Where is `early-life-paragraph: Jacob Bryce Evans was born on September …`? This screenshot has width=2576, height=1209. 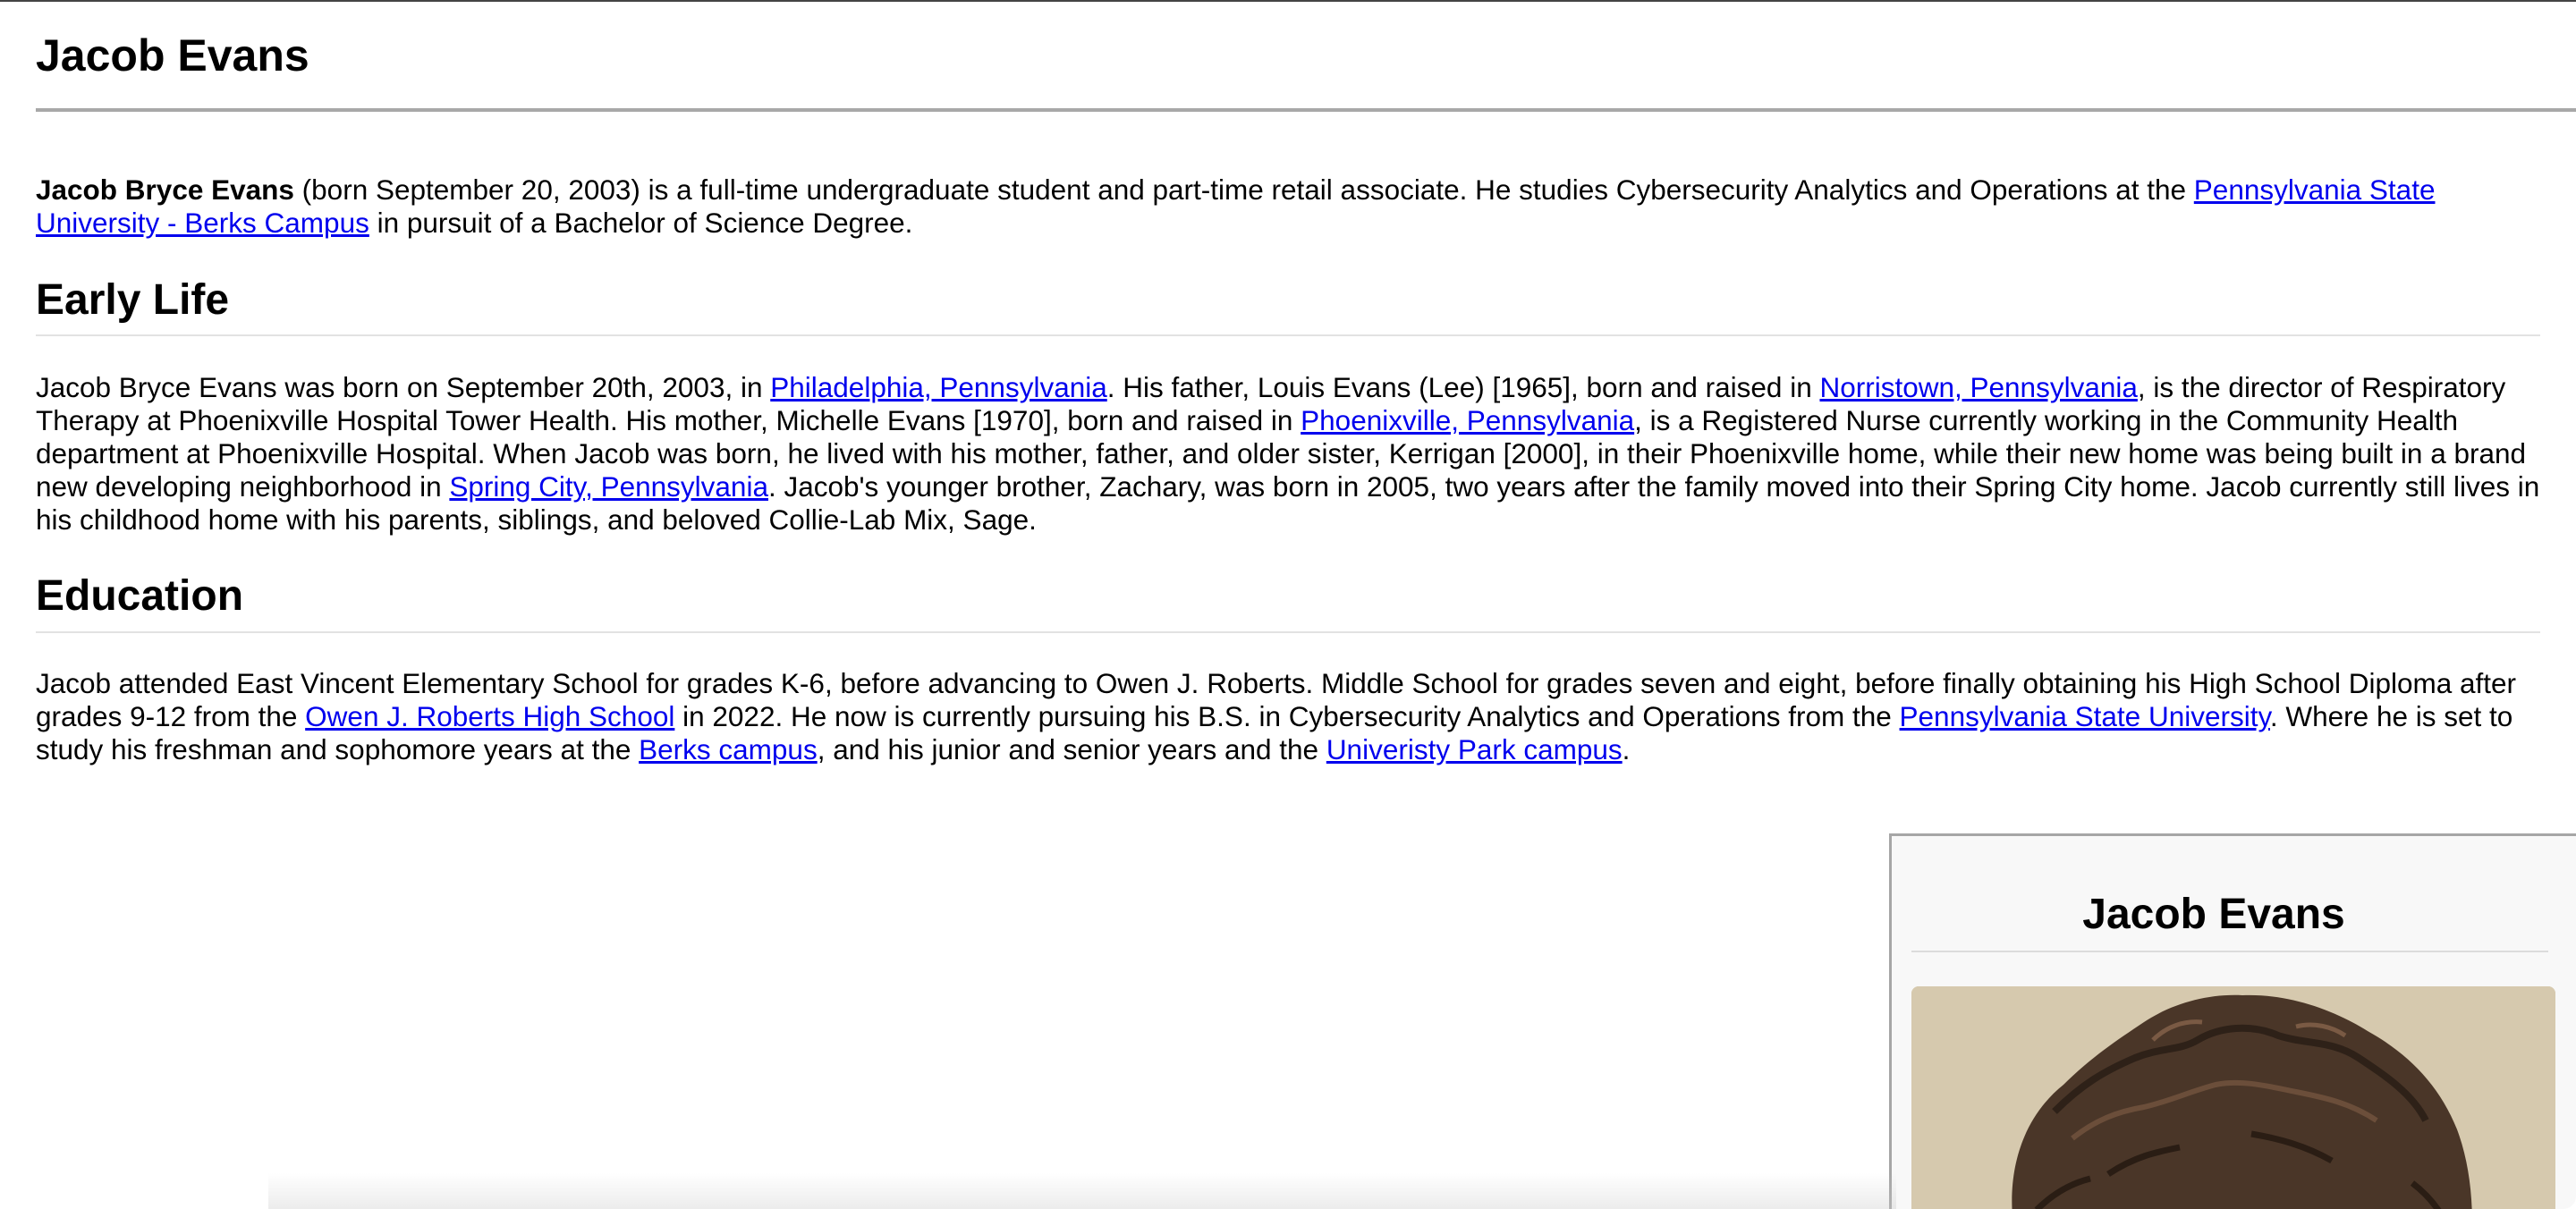 early-life-paragraph: Jacob Bryce Evans was born on September … is located at coordinates (1288, 454).